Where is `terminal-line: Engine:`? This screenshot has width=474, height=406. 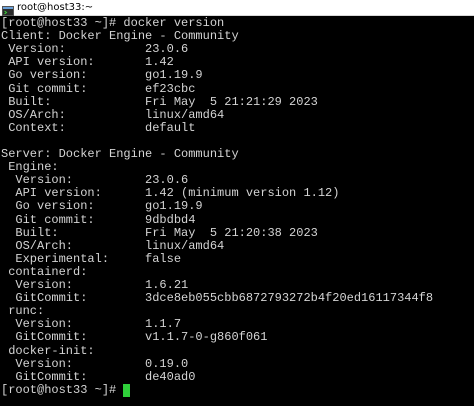
terminal-line: Engine: is located at coordinates (30, 167).